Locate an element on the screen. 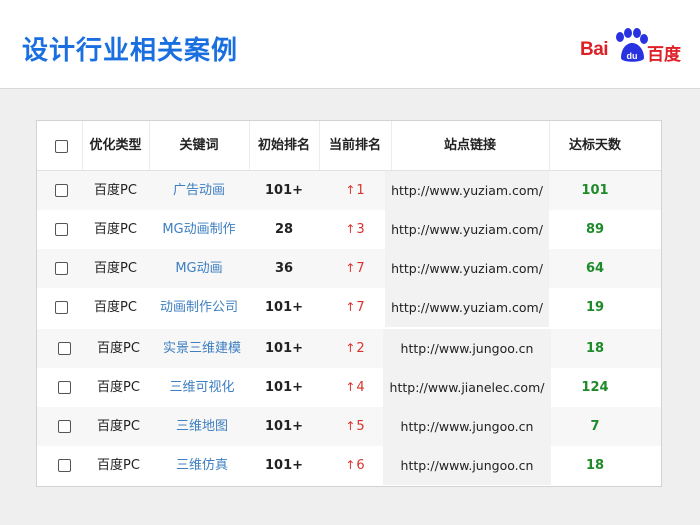  table-row: 百度PC 广告动画 101+ ↑1 http://www.yuziam.com/101 is located at coordinates (349, 190).